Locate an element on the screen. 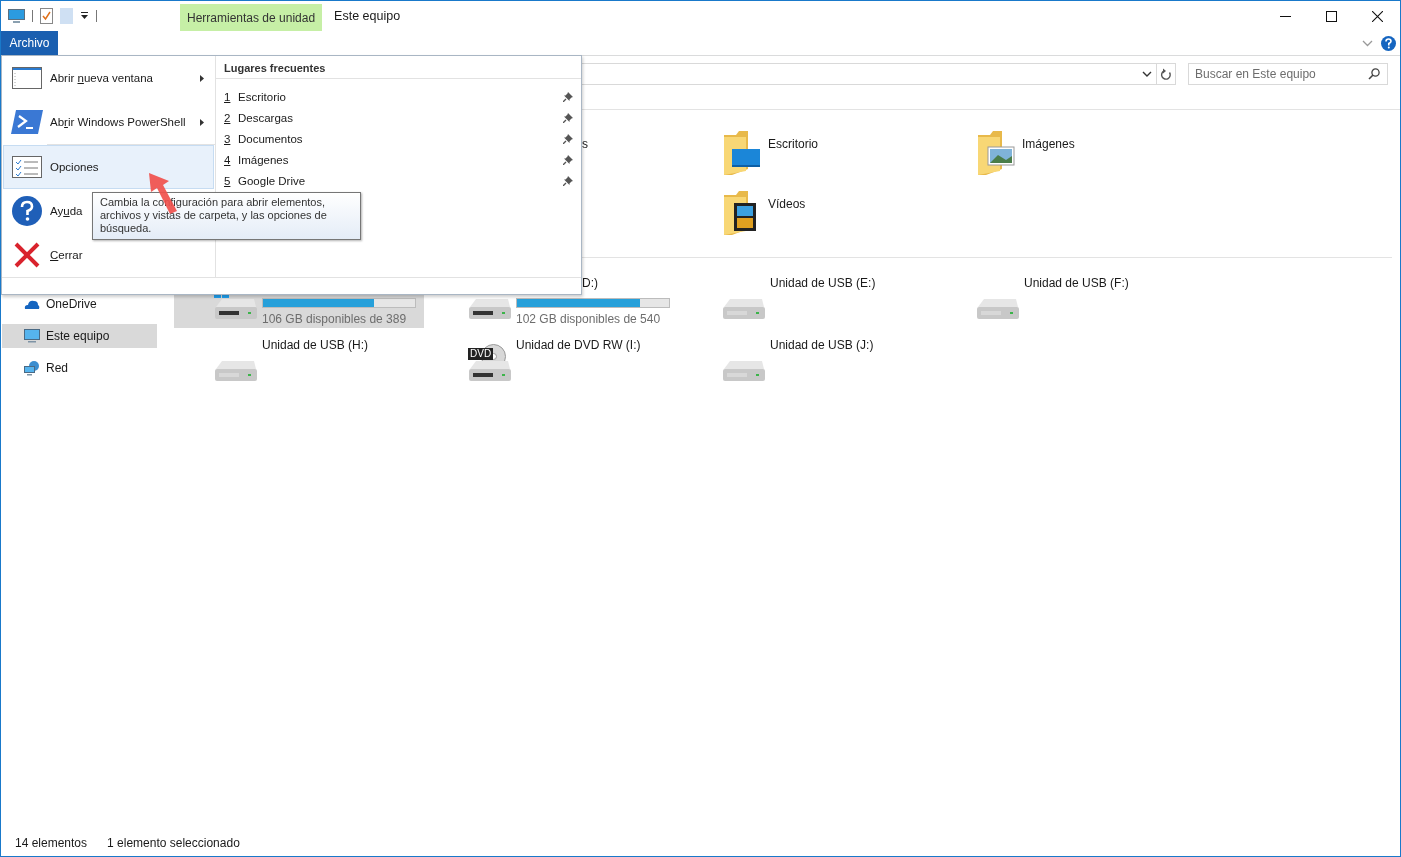 Image resolution: width=1401 pixels, height=857 pixels. item-count: 14 elementos is located at coordinates (51, 843).